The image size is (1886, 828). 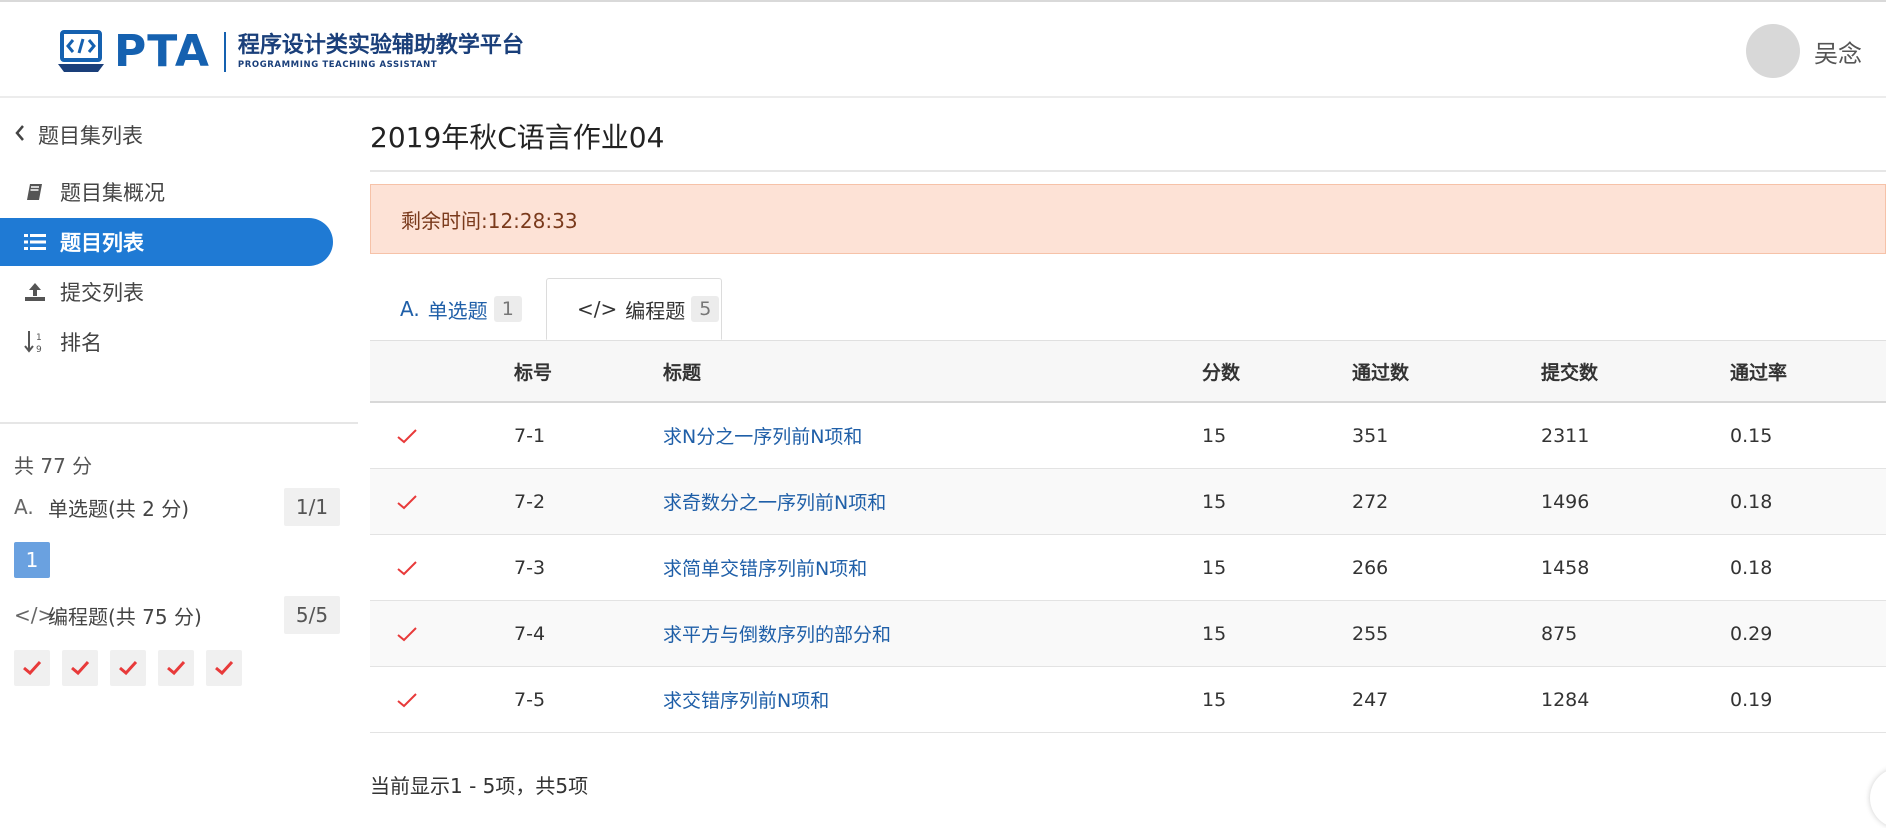 I want to click on table-row: 7-5 求交错序列前N项和 15 247 1284 0.19, so click(x=1128, y=700).